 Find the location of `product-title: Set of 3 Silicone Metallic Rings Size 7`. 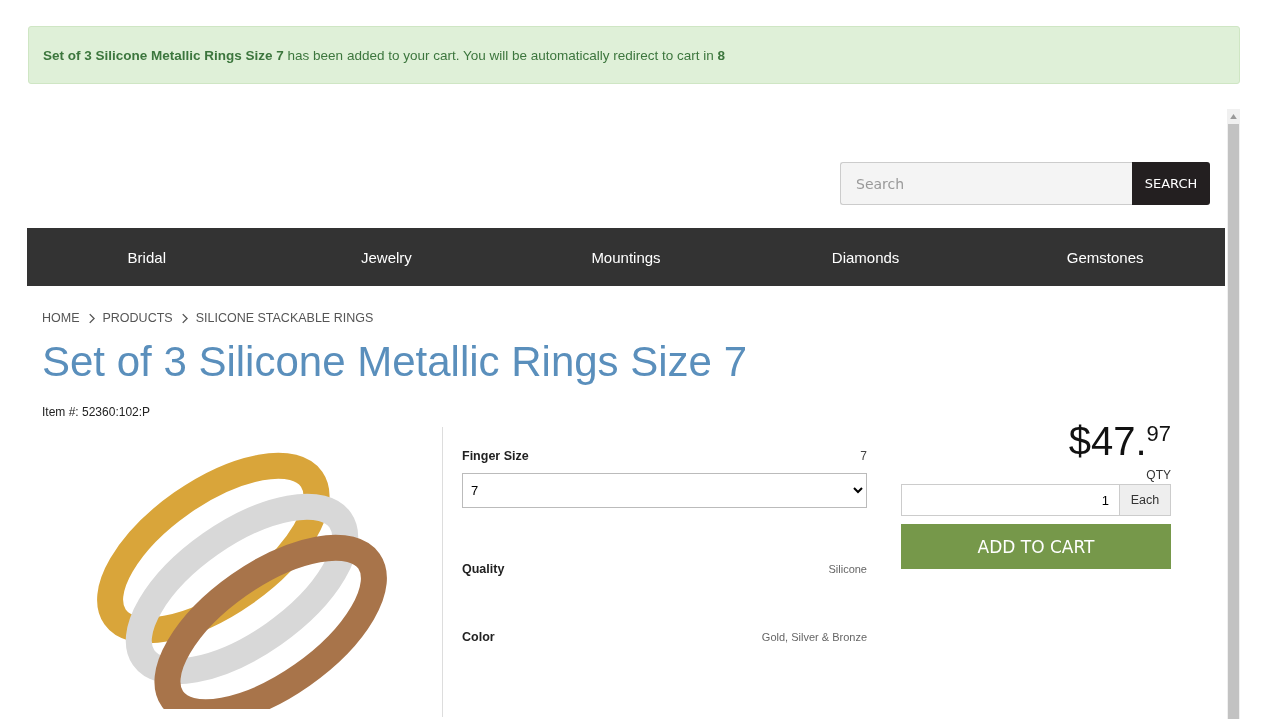

product-title: Set of 3 Silicone Metallic Rings Size 7 is located at coordinates (395, 362).